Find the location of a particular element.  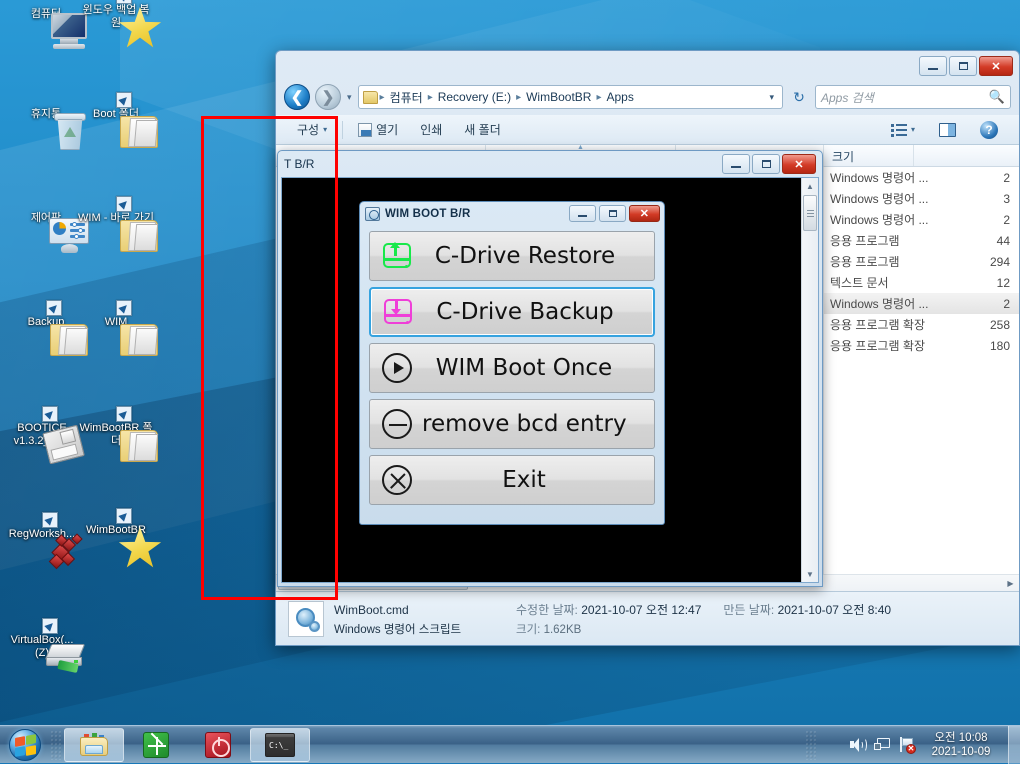

breadcrumb-item-wimbootbr: WimBootBR is located at coordinates (558, 97).